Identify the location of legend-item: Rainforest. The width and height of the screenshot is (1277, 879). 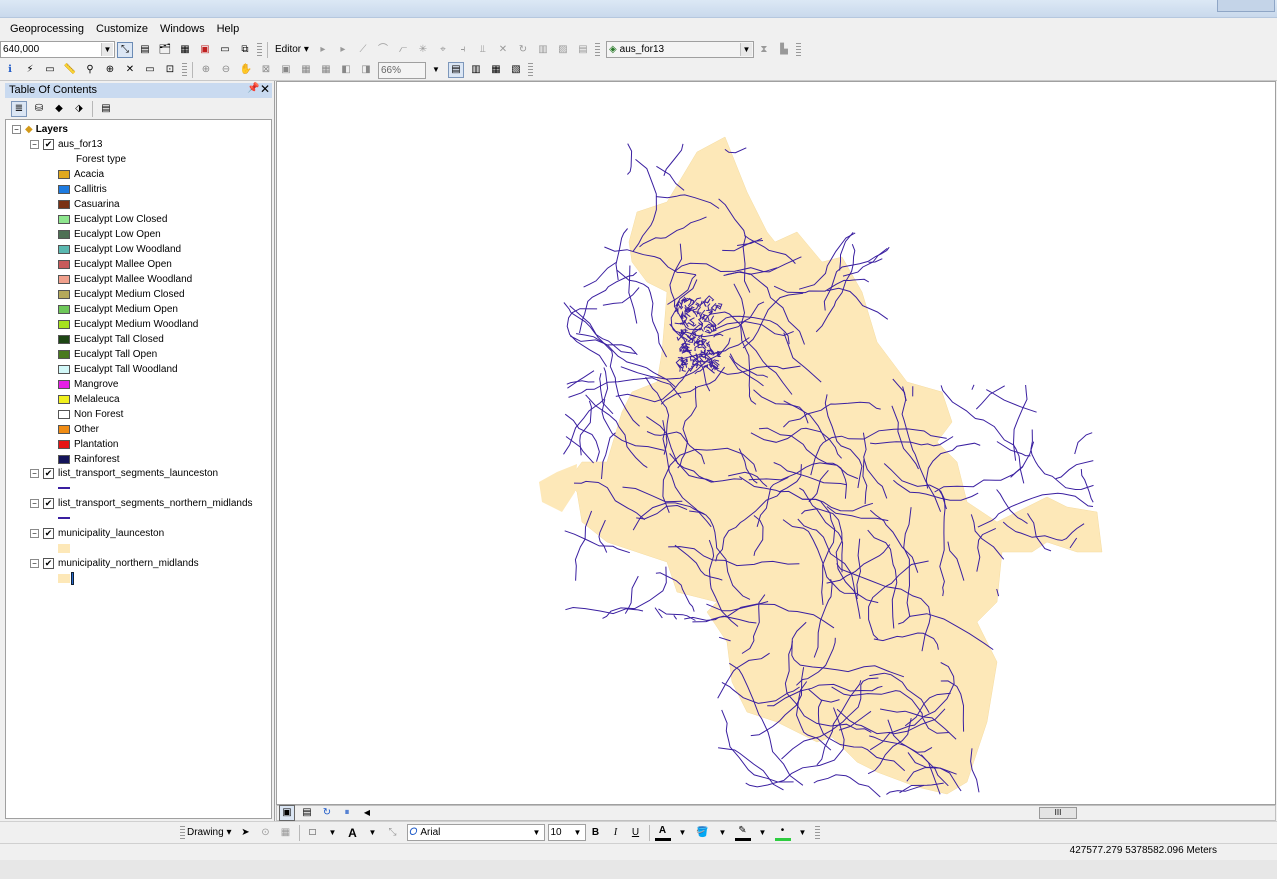
(89, 459).